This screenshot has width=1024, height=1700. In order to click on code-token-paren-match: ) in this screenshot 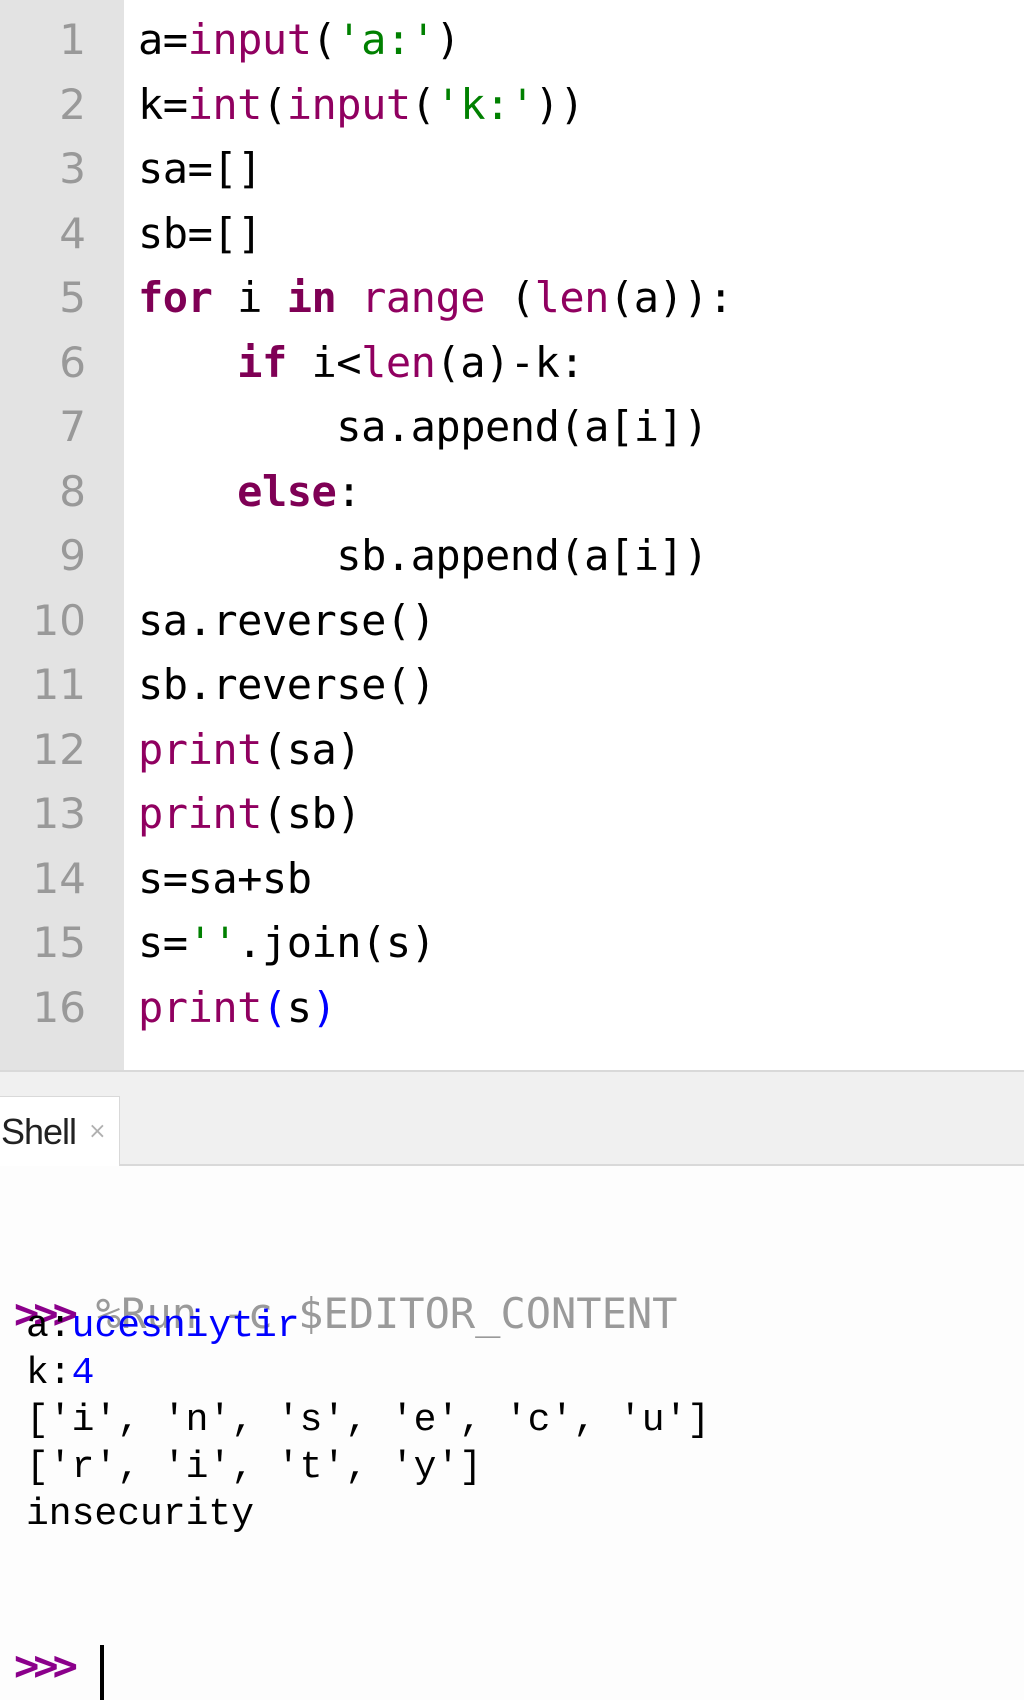, I will do `click(324, 1007)`.